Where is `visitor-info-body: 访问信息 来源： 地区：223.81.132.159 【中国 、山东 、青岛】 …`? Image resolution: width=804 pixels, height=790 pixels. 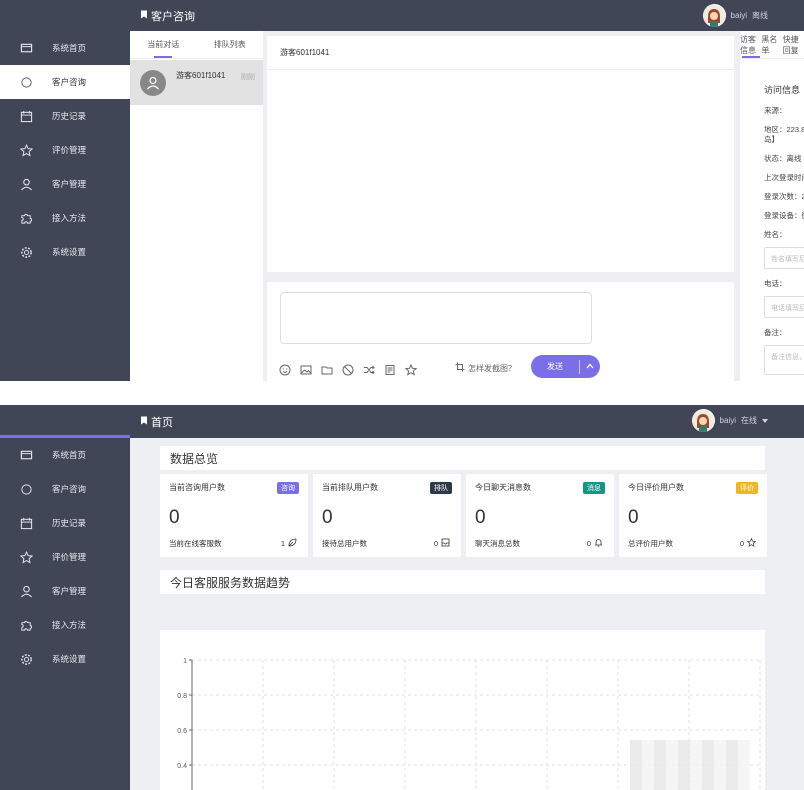
visitor-info-body: 访问信息 来源： 地区：223.81.132.159 【中国 、山东 、青岛】 … is located at coordinates (772, 217).